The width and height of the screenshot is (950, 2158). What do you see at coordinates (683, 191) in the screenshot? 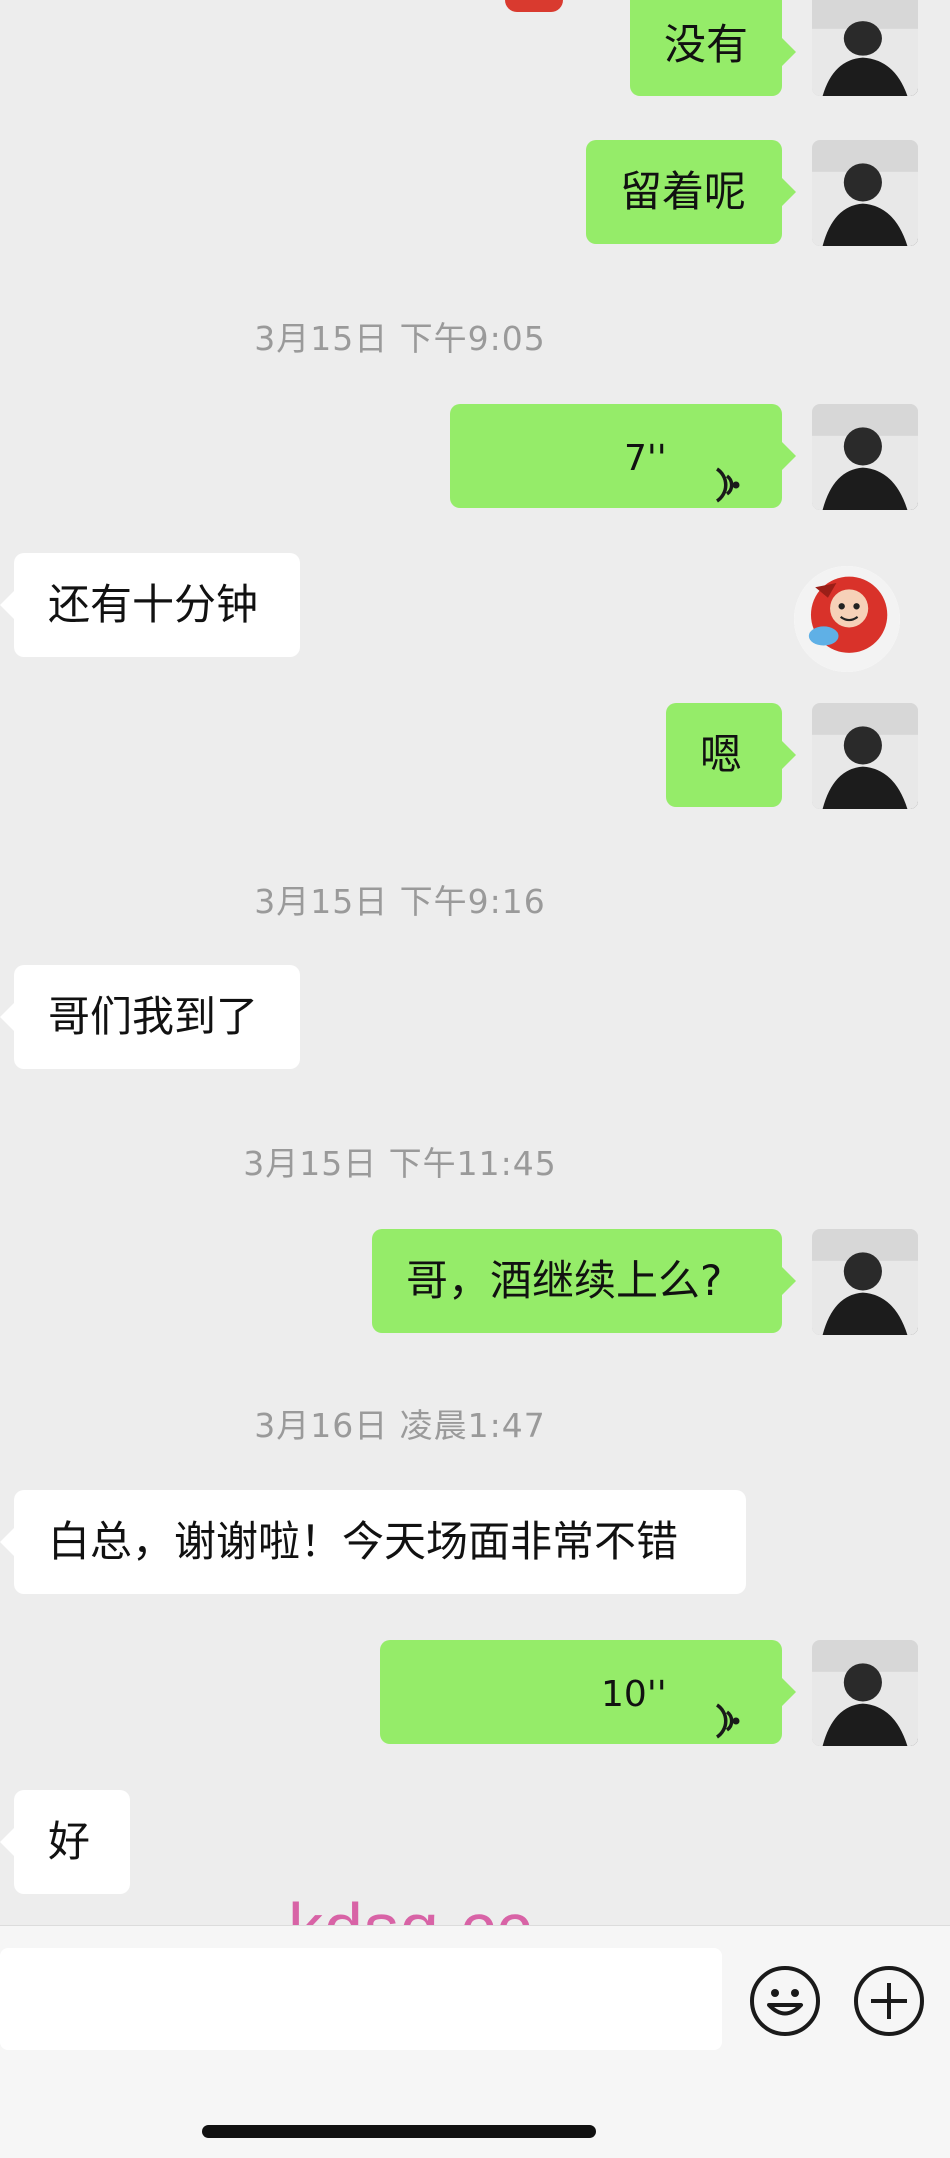
I see `message-text: 留着呢` at bounding box center [683, 191].